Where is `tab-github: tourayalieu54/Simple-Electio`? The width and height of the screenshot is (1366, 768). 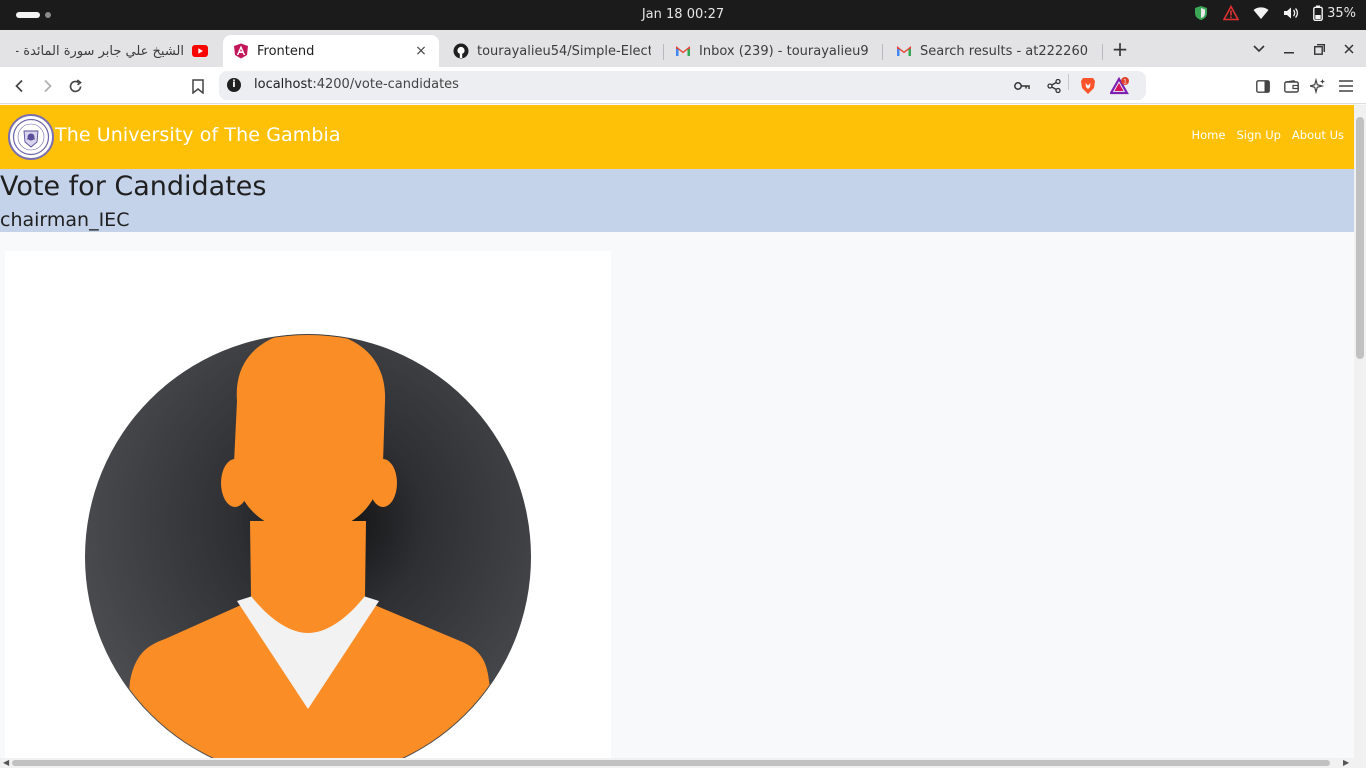 tab-github: tourayalieu54/Simple-Electio is located at coordinates (552, 51).